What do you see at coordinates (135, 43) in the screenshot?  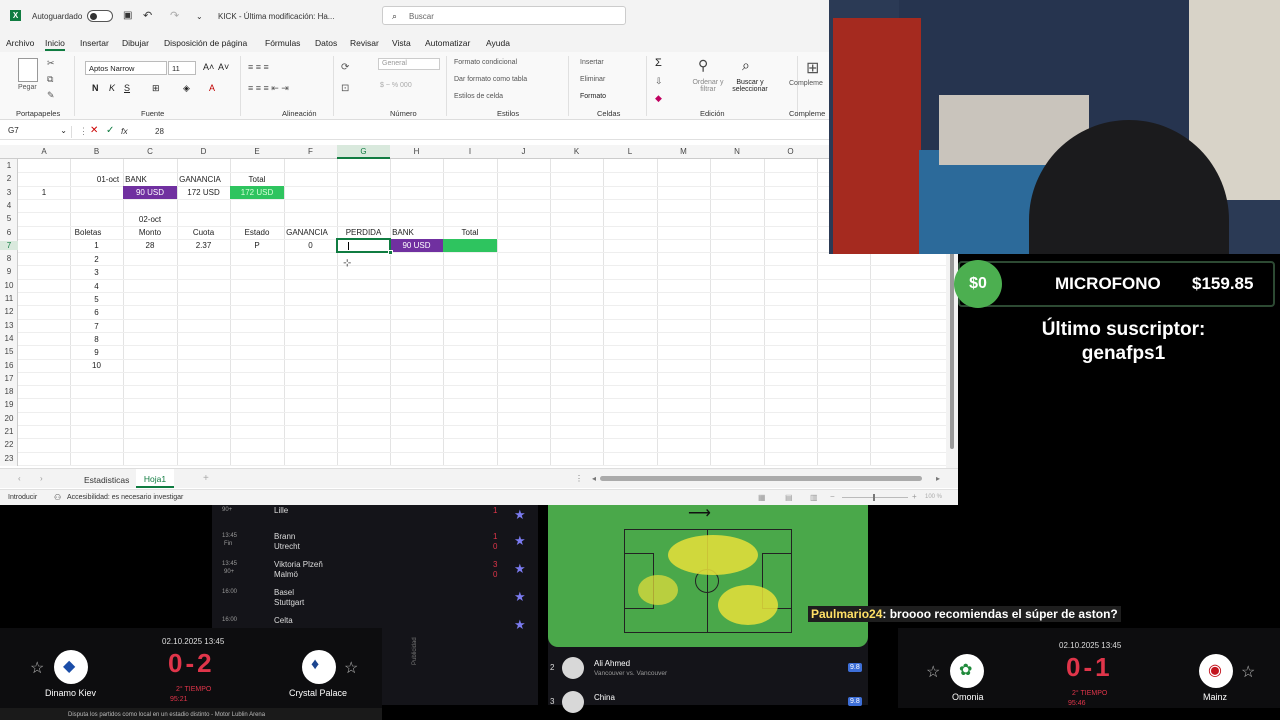 I see `tab-dibujar: Dibujar` at bounding box center [135, 43].